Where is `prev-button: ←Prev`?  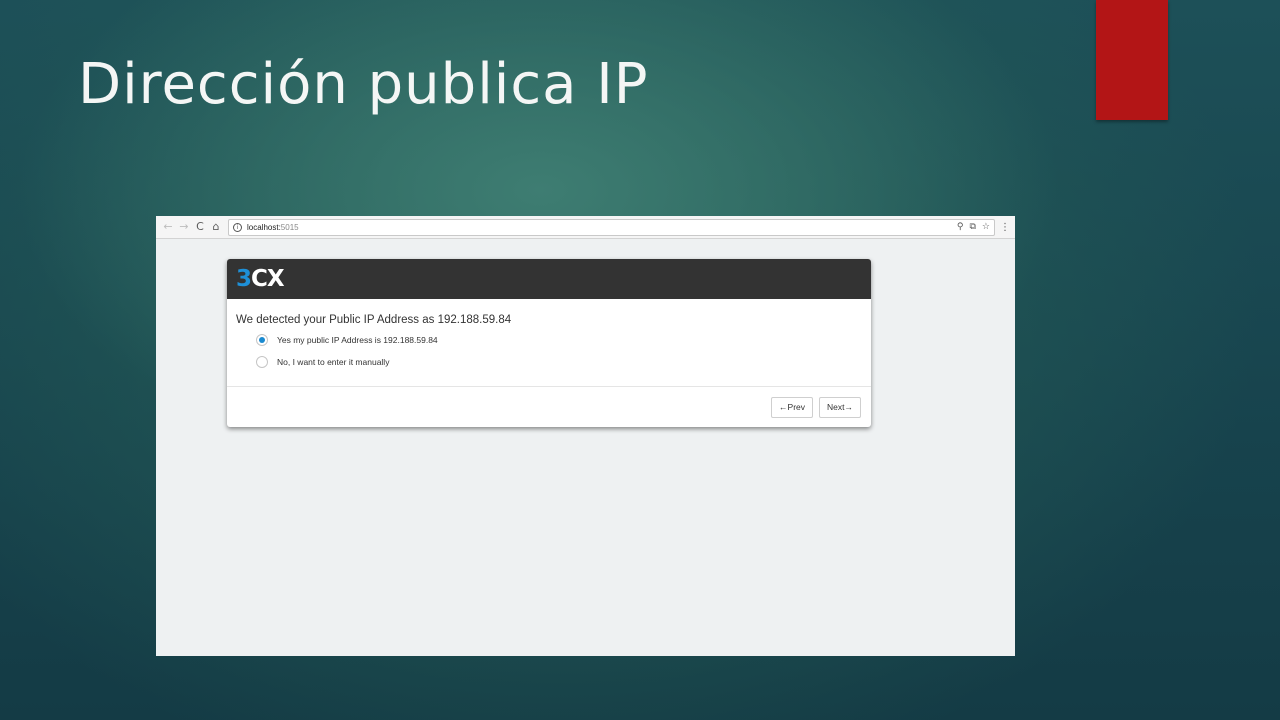 prev-button: ←Prev is located at coordinates (792, 407).